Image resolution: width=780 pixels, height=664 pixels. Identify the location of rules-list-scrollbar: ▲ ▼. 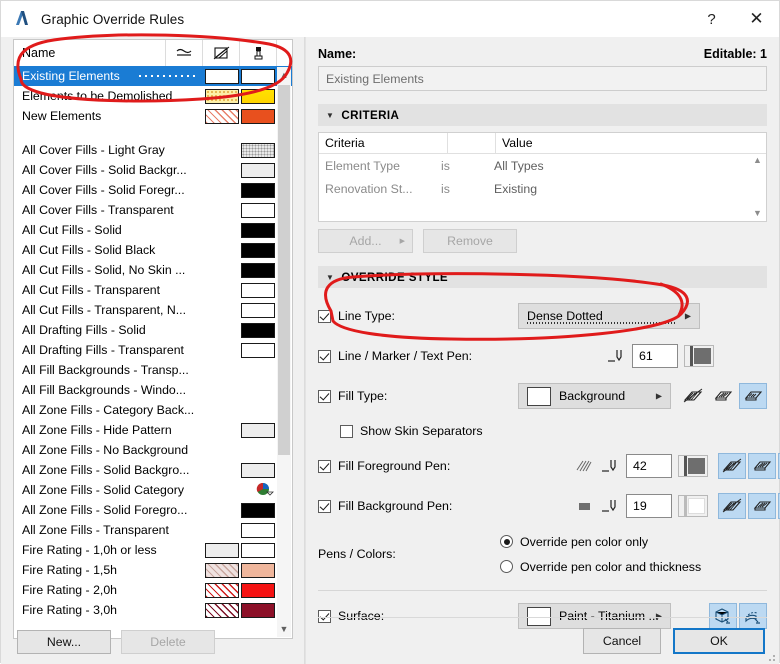
(284, 352).